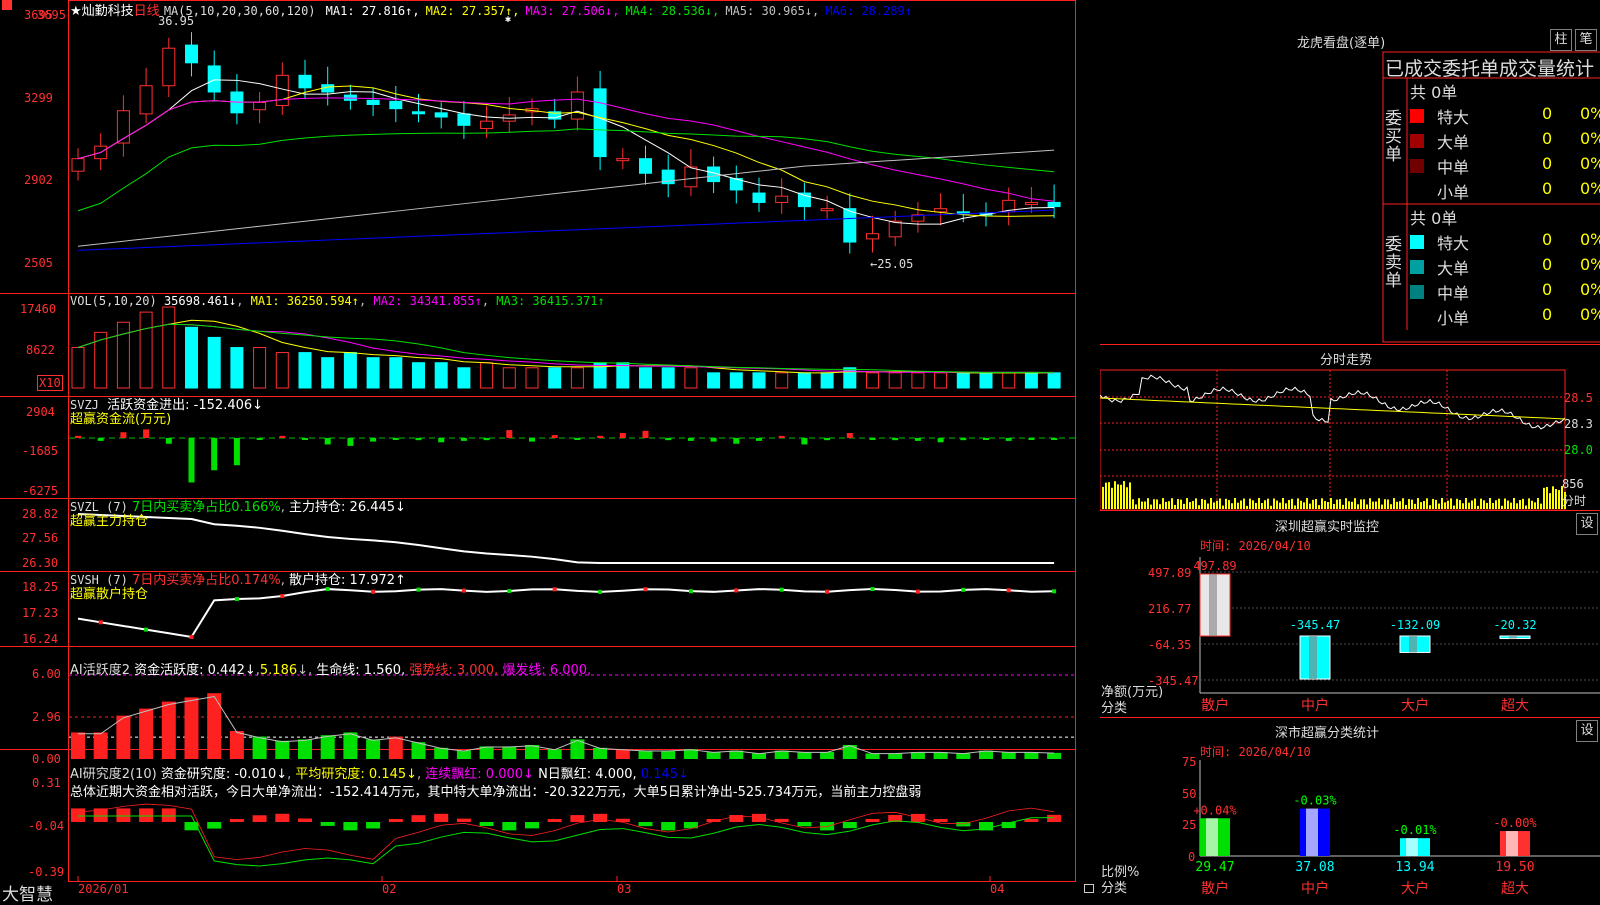 The height and width of the screenshot is (905, 1600). Describe the element at coordinates (7, 5) in the screenshot. I see `window-menu-icon` at that location.